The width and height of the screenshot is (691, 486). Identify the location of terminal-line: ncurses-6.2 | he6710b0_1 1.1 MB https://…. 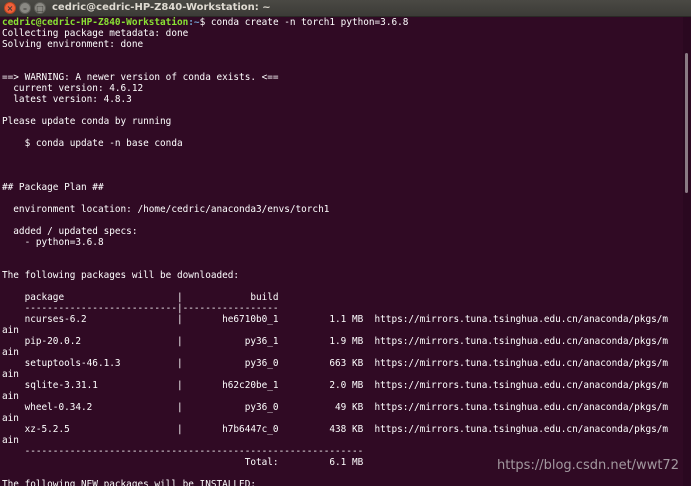
(335, 319).